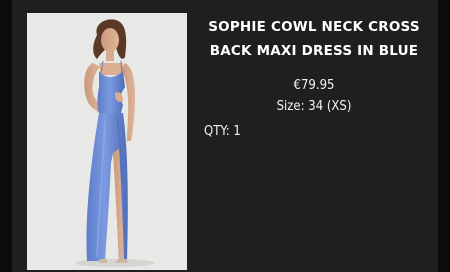 Image resolution: width=450 pixels, height=272 pixels. Describe the element at coordinates (217, 131) in the screenshot. I see `qty-label: QTY:` at that location.